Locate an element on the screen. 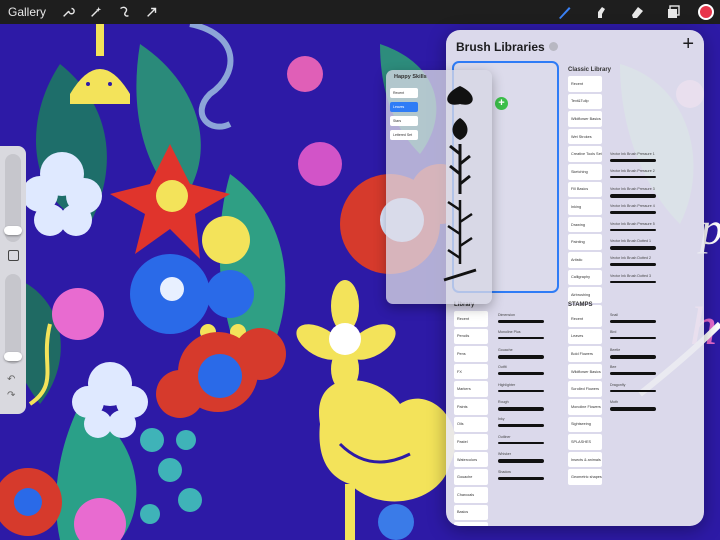 Image resolution: width=720 pixels, height=540 pixels. category-item: Painting is located at coordinates (585, 242).